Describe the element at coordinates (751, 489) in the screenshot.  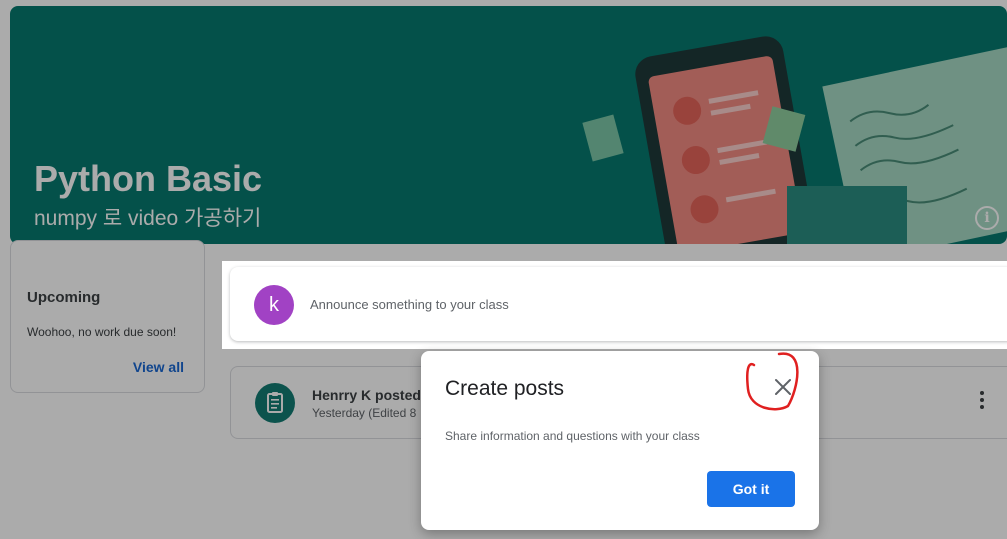
I see `got-it-button: Got it` at that location.